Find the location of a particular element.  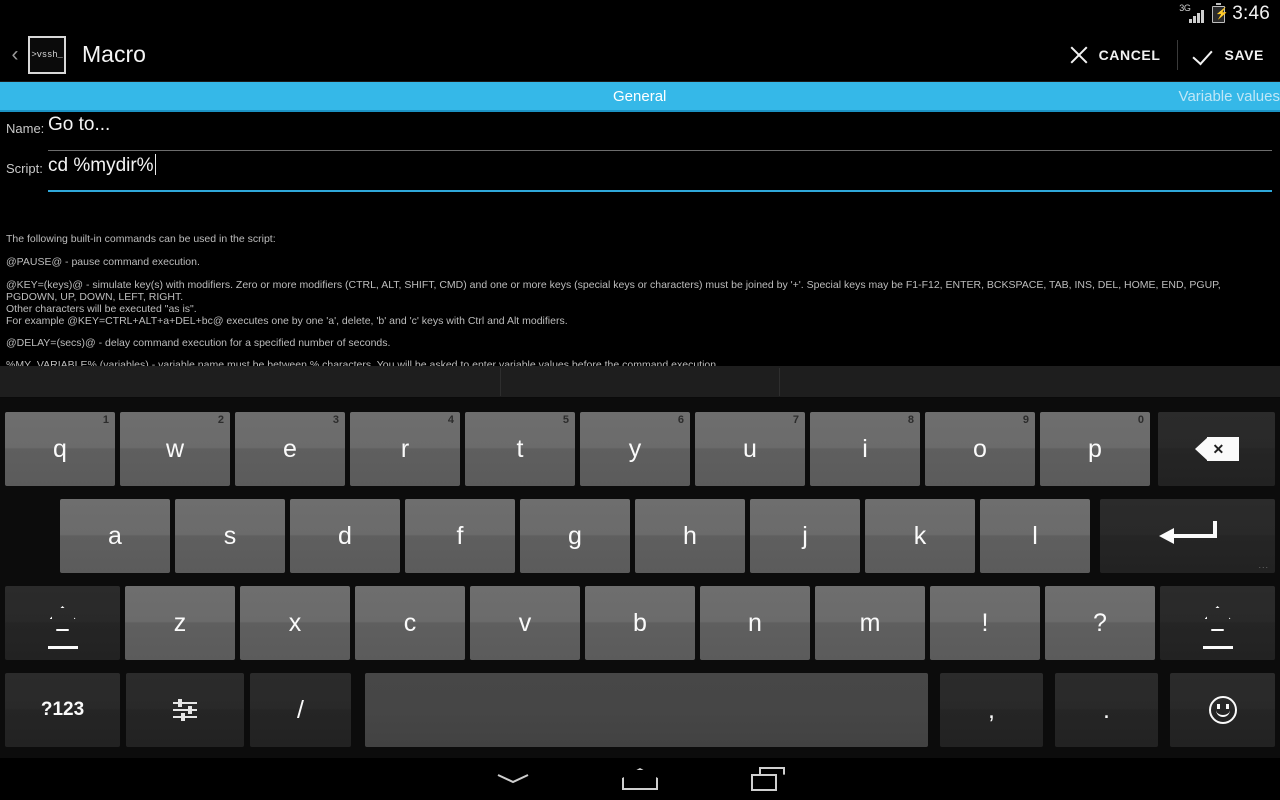

key-symbols: ?123 is located at coordinates (62, 710).